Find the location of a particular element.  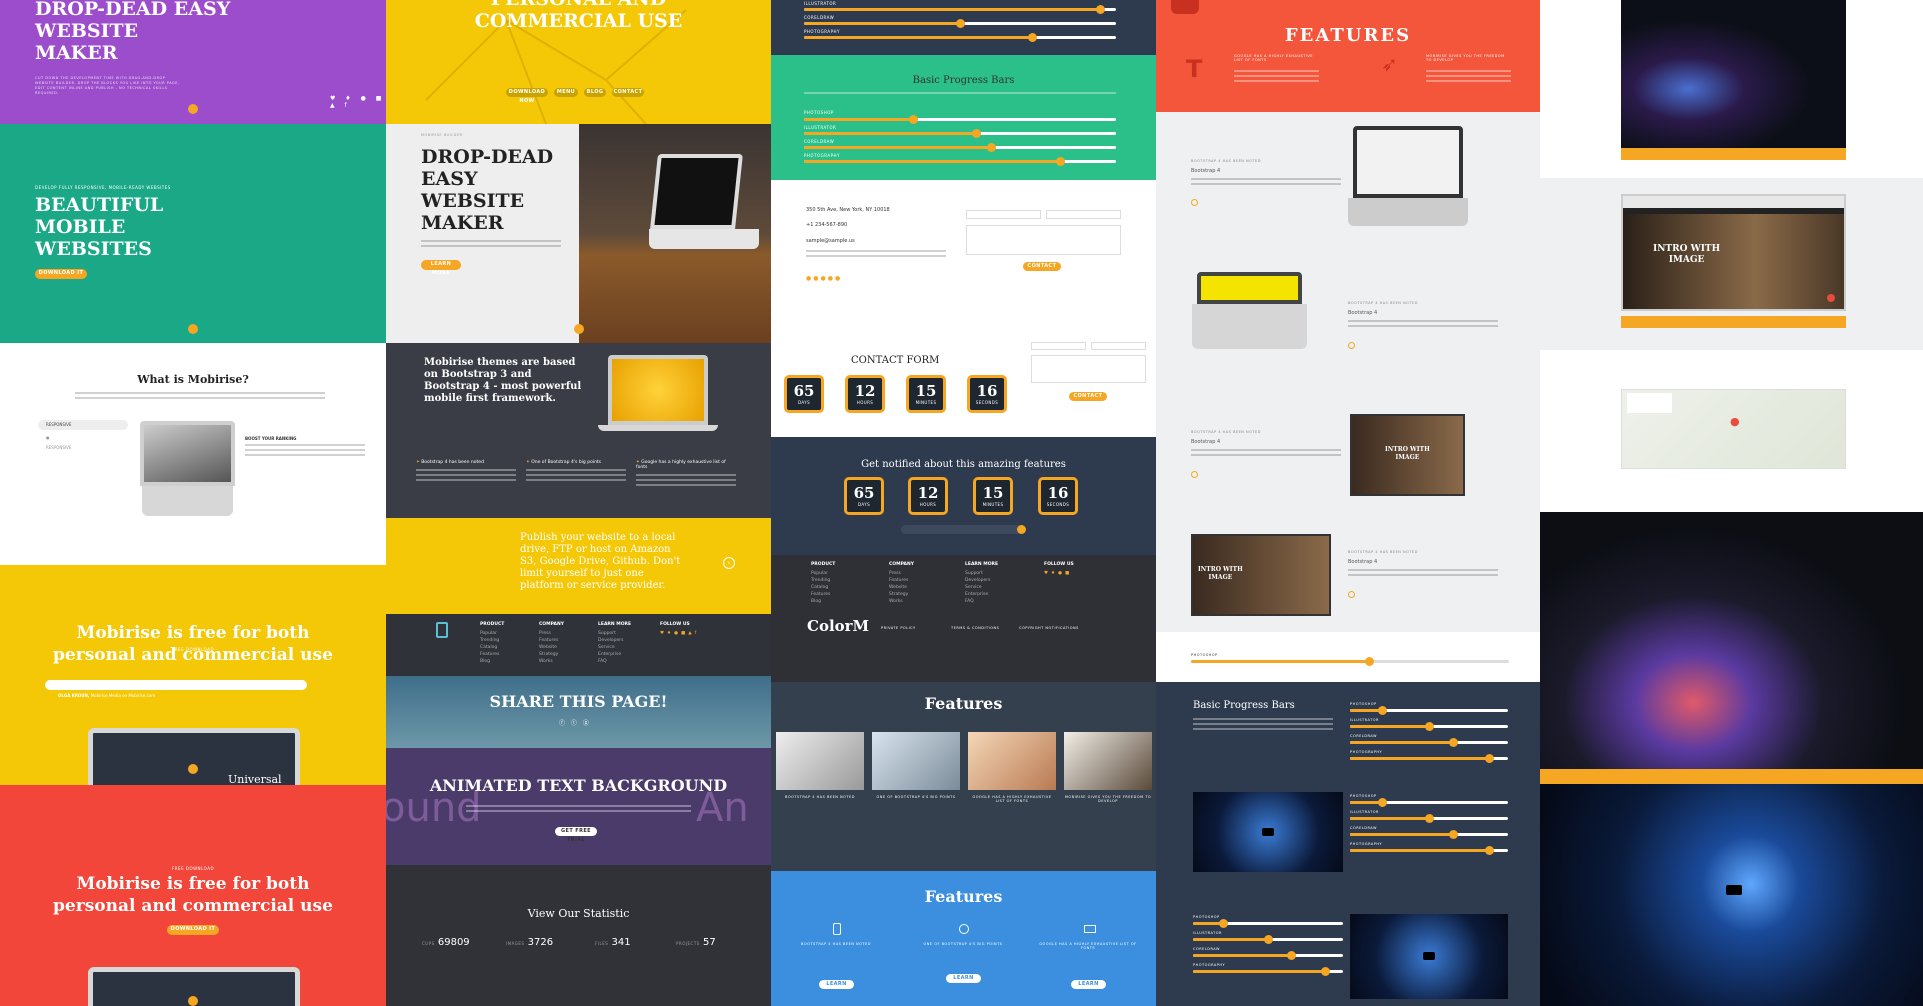

footer-link: COPYRIGHT NOTIFICATIONS is located at coordinates (1049, 628).